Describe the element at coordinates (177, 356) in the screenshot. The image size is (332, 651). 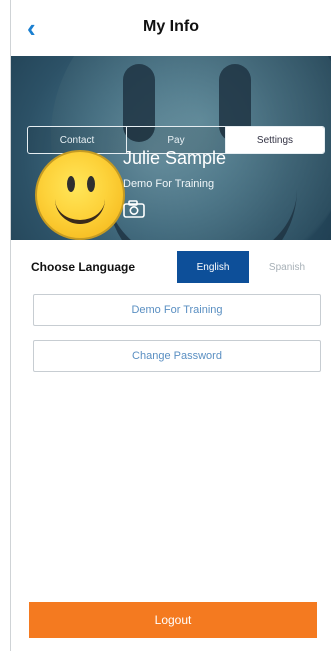
I see `change-password-button: Change Password` at that location.